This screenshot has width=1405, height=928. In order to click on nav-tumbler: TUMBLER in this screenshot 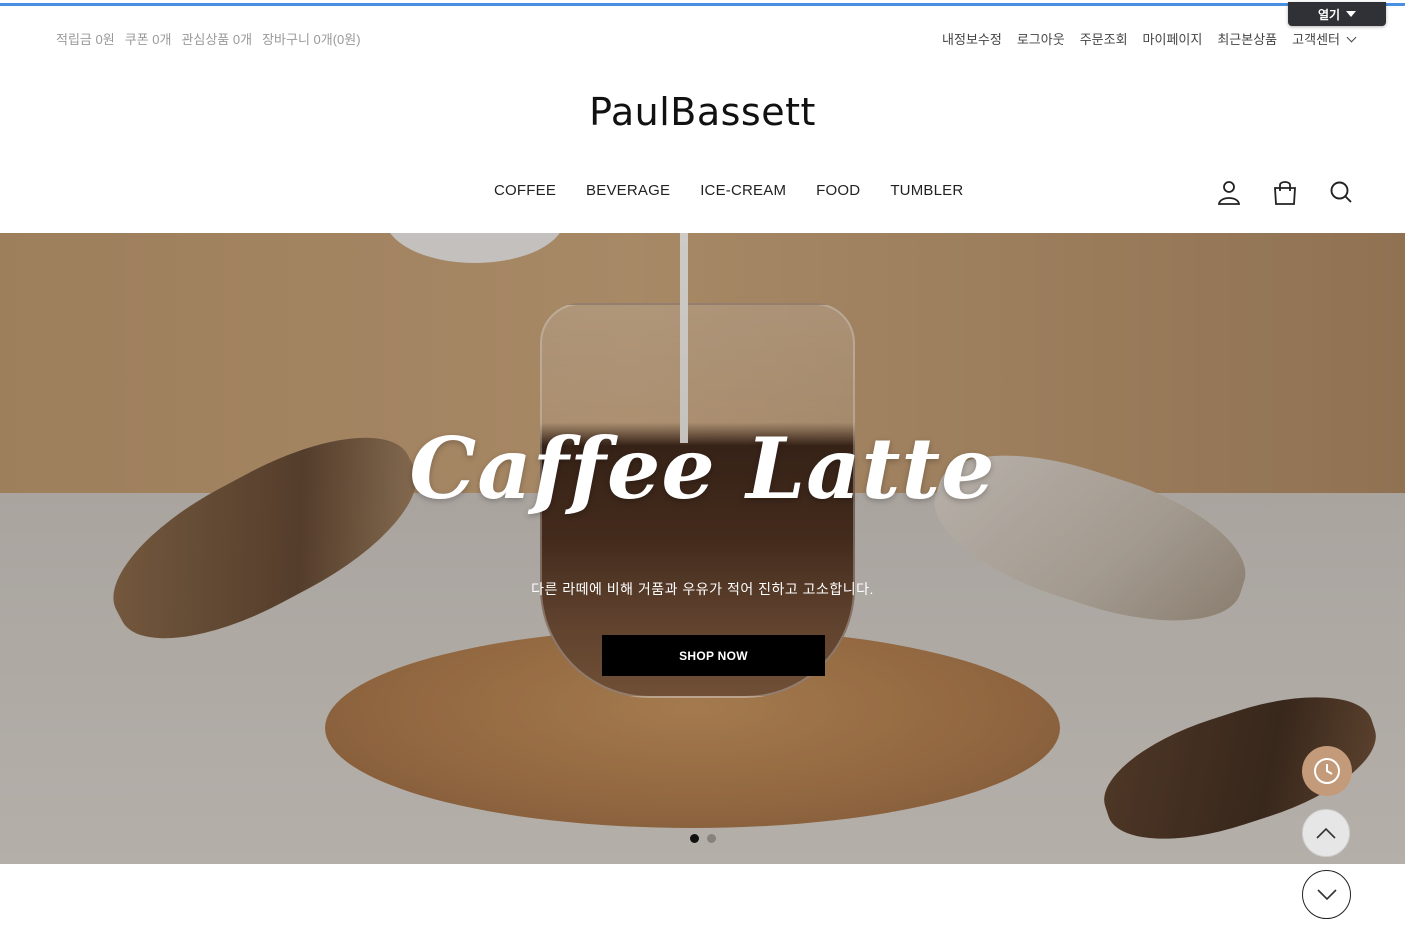, I will do `click(926, 190)`.